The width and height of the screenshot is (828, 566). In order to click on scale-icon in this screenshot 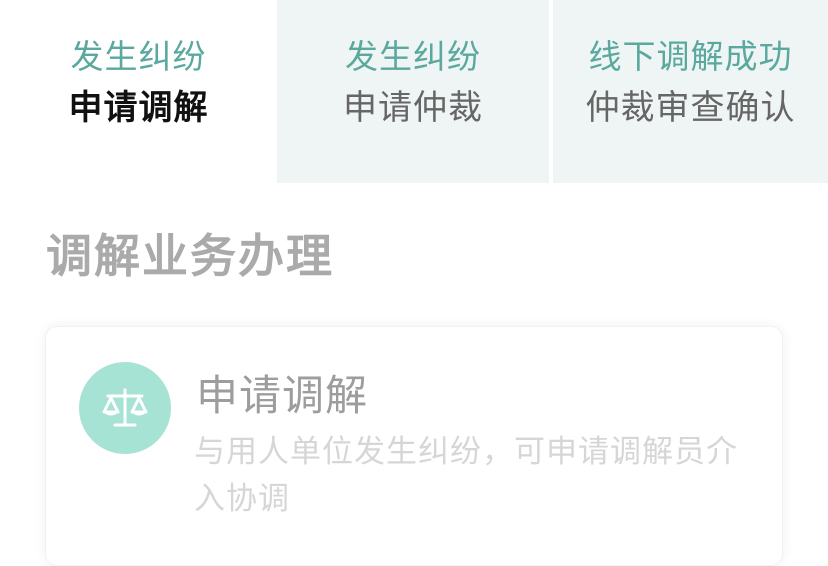, I will do `click(125, 408)`.